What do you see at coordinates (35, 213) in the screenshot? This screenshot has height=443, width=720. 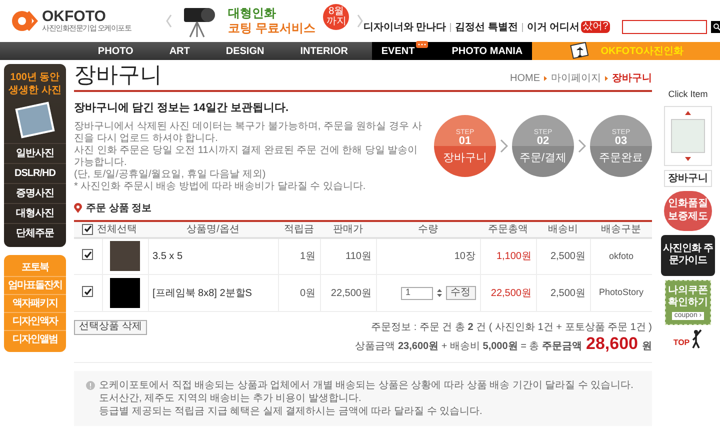 I see `sidebar-menu-item: 대형사진` at bounding box center [35, 213].